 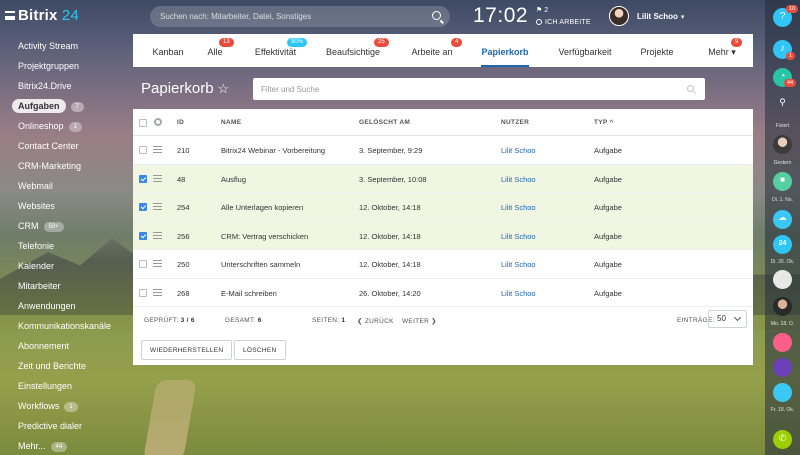 I want to click on recent-chat-pink, so click(x=782, y=342).